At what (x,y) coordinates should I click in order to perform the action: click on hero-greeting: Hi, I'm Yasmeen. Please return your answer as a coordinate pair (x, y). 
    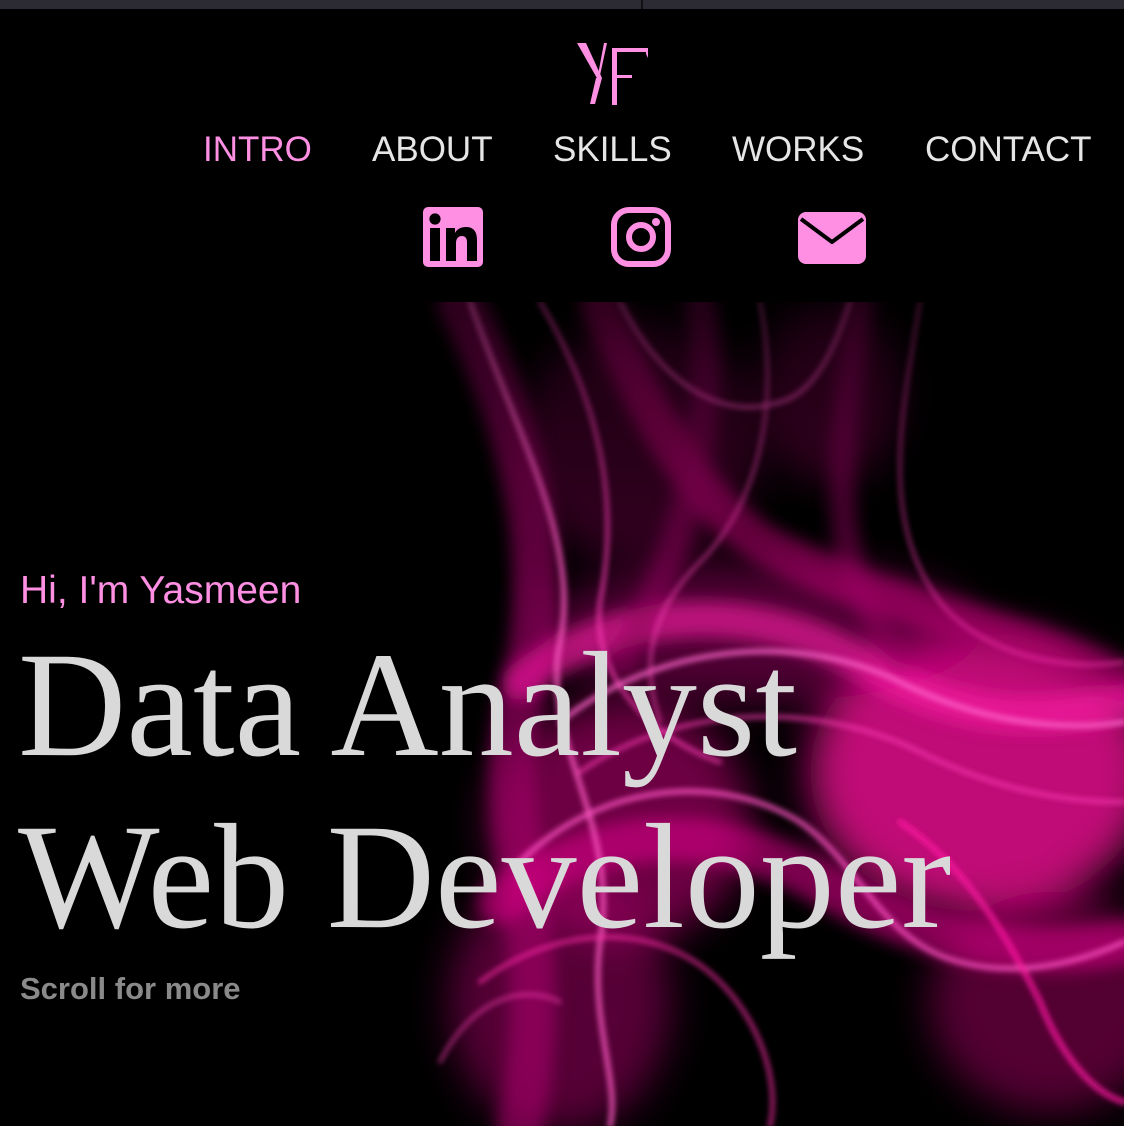
    Looking at the image, I should click on (161, 590).